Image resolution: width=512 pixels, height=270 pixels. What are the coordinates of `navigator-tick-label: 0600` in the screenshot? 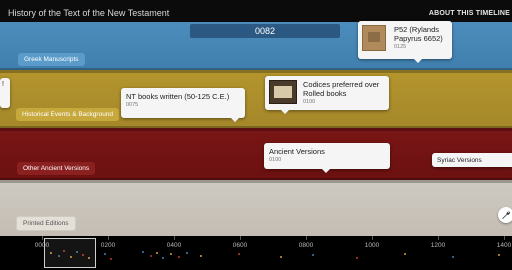 It's located at (240, 245).